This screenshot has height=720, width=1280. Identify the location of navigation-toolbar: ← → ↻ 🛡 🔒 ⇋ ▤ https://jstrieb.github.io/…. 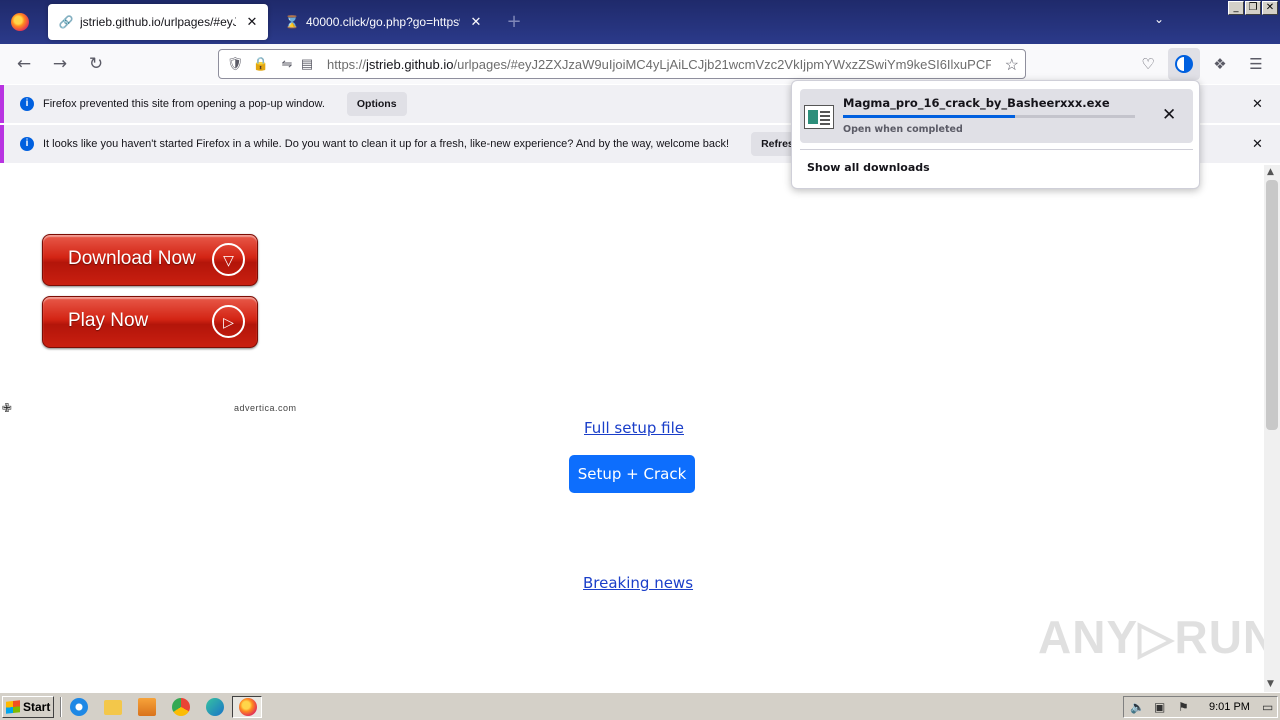
(640, 64).